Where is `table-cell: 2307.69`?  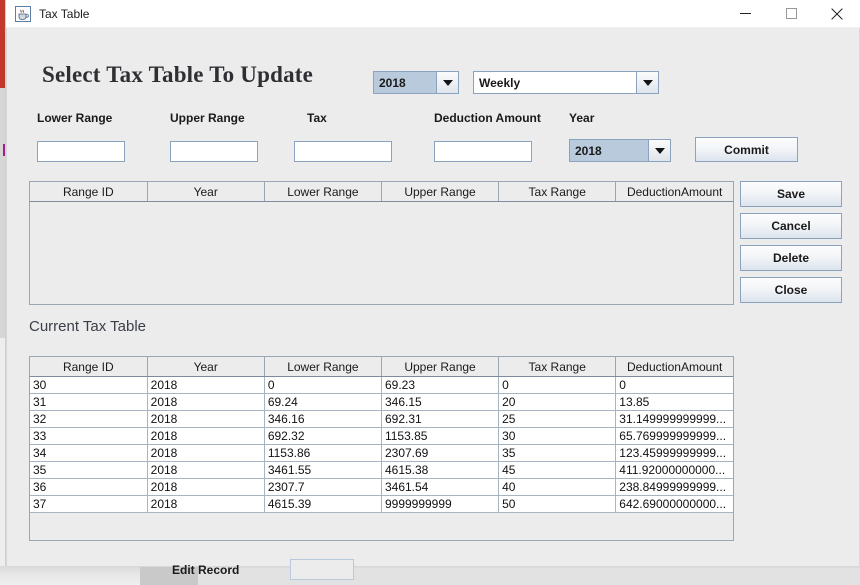
table-cell: 2307.69 is located at coordinates (440, 453).